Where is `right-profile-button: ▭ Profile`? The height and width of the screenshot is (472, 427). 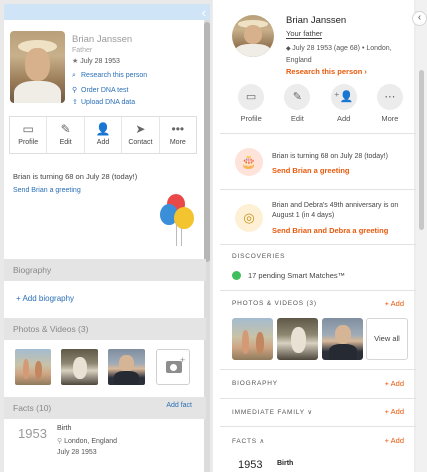 right-profile-button: ▭ Profile is located at coordinates (251, 106).